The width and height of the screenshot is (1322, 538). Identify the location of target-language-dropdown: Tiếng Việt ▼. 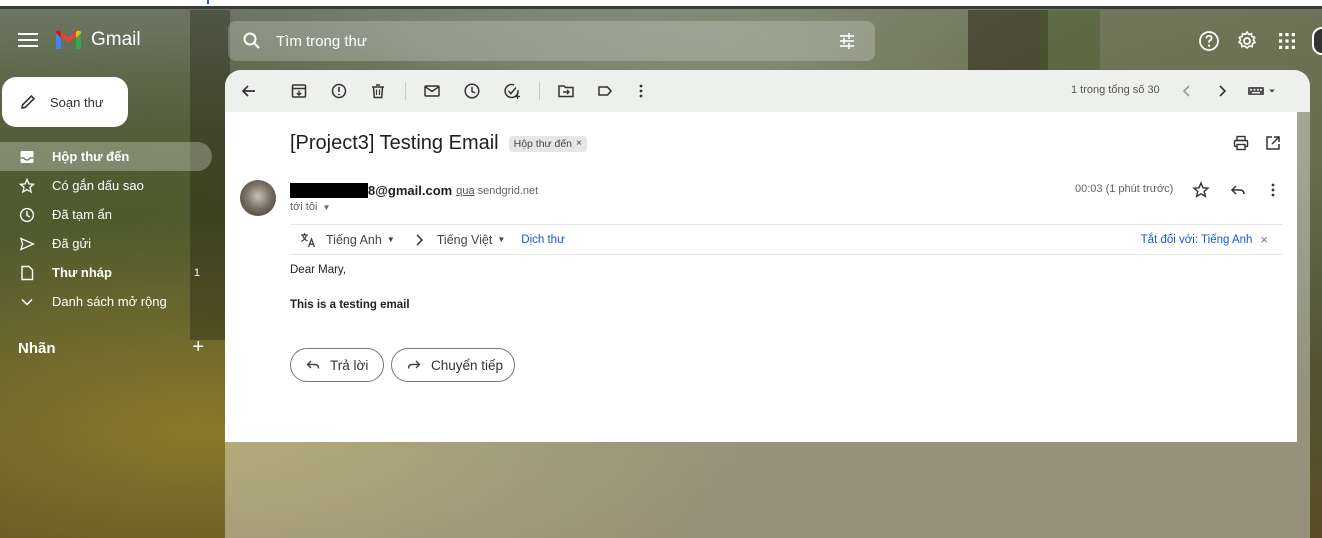
(471, 240).